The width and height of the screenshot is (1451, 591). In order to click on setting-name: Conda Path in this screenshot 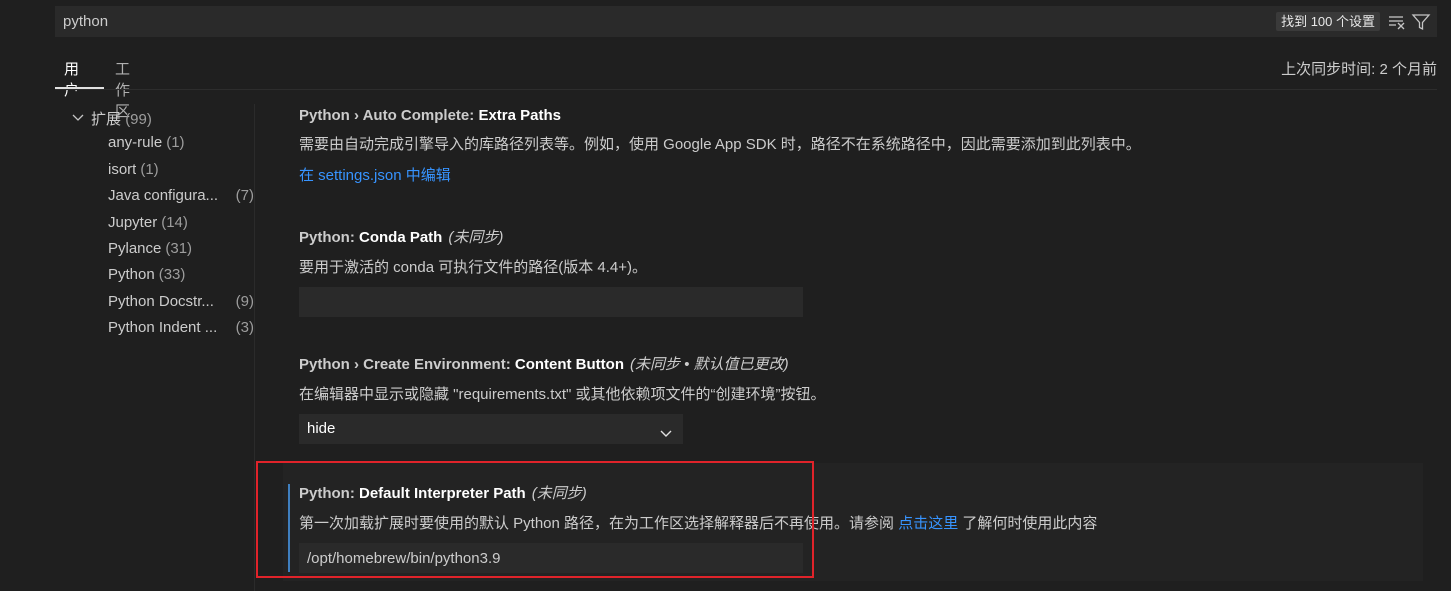, I will do `click(401, 237)`.